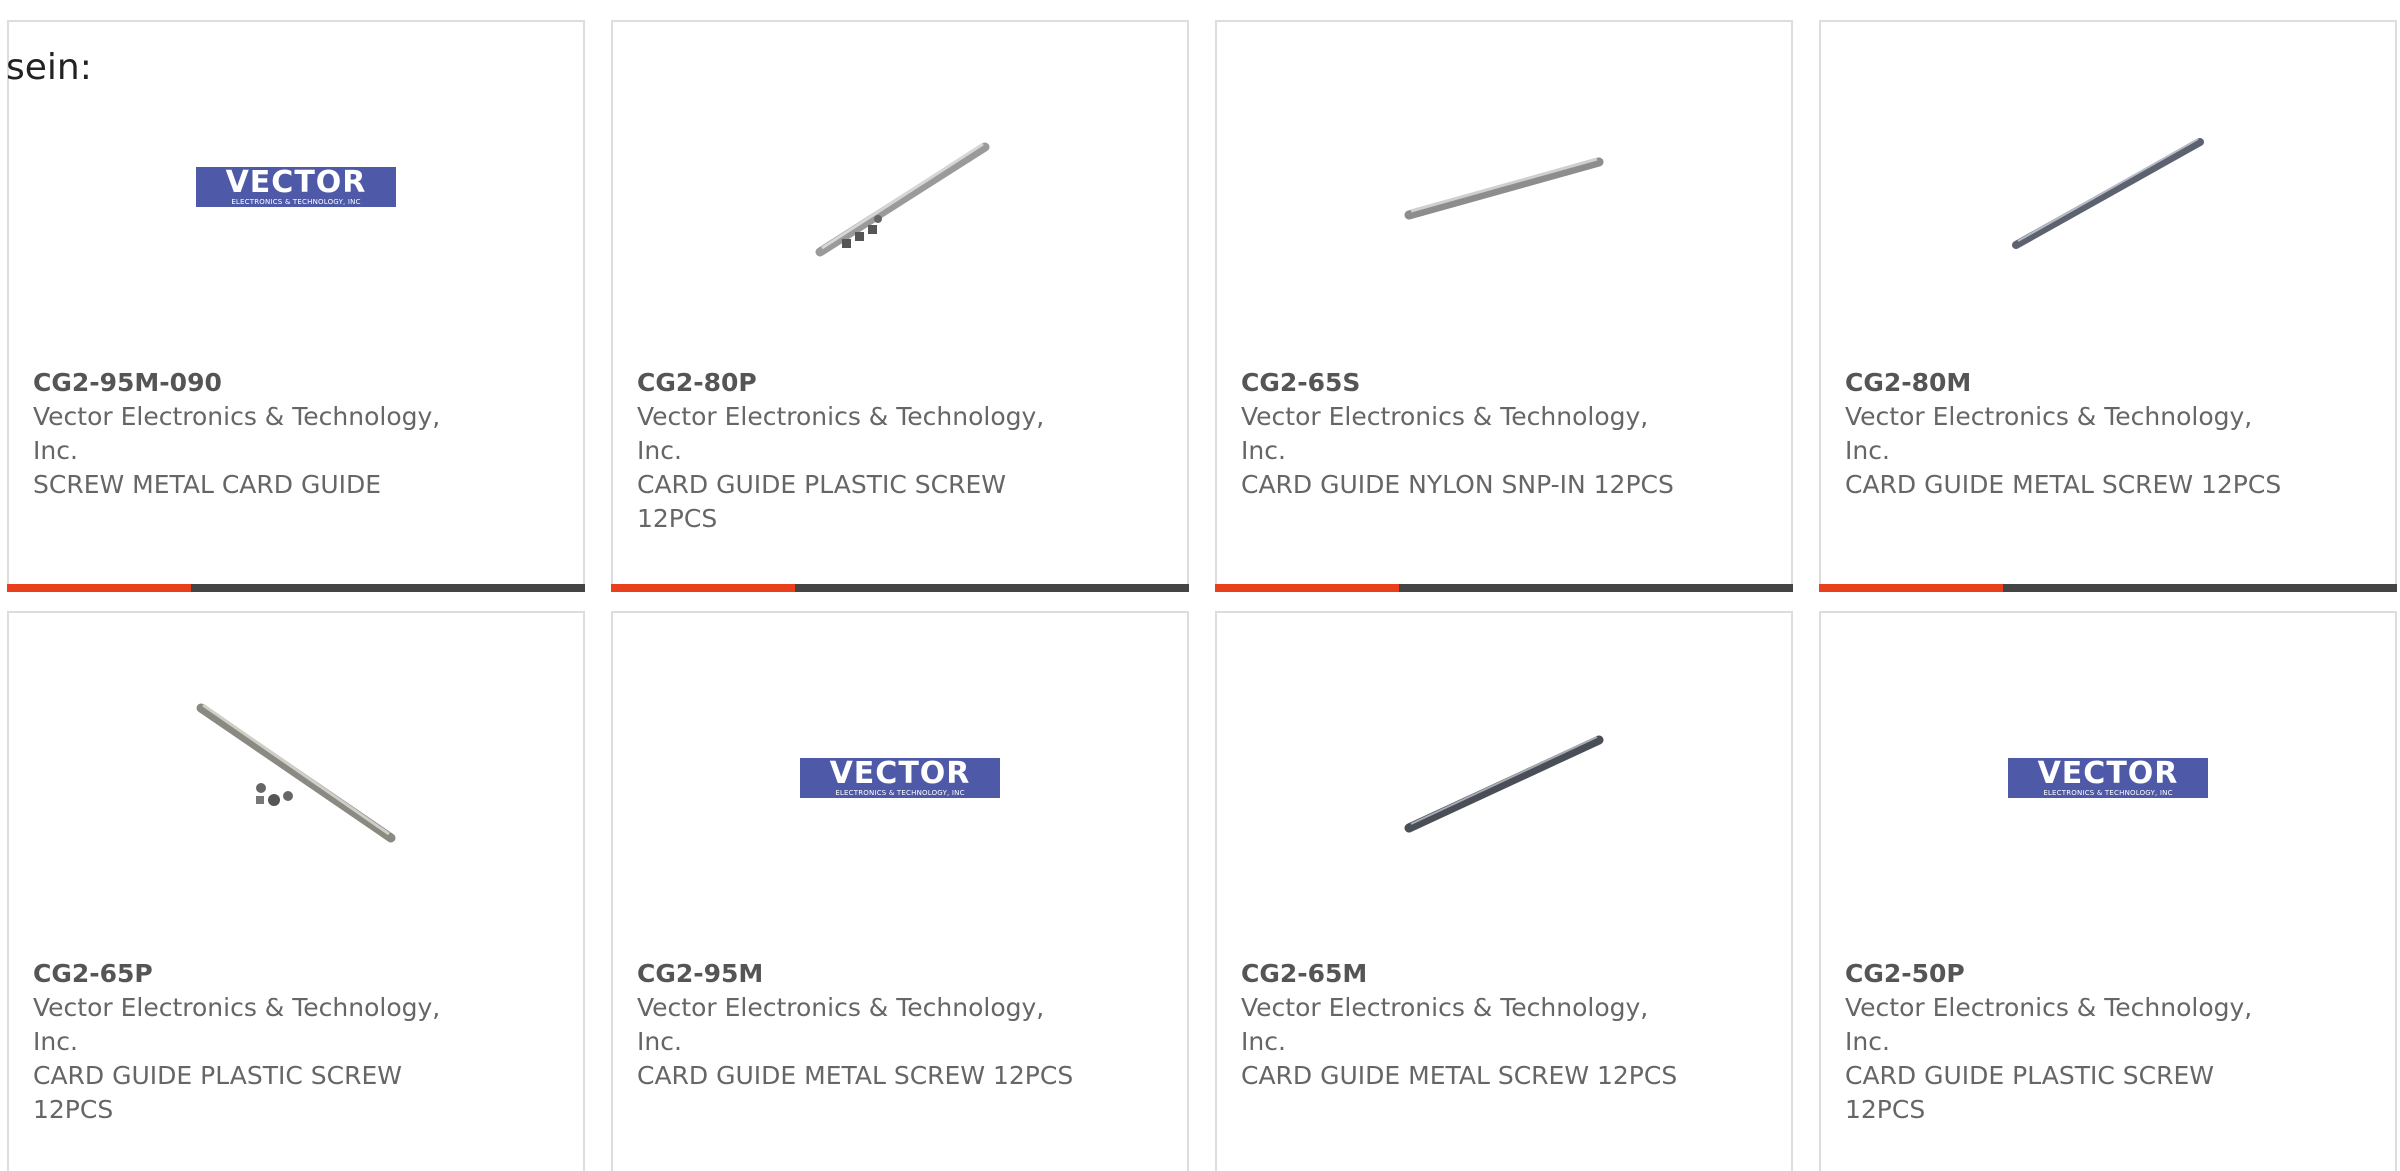 The image size is (2400, 1171). I want to click on product-part-number: CG2-95M-090, so click(253, 383).